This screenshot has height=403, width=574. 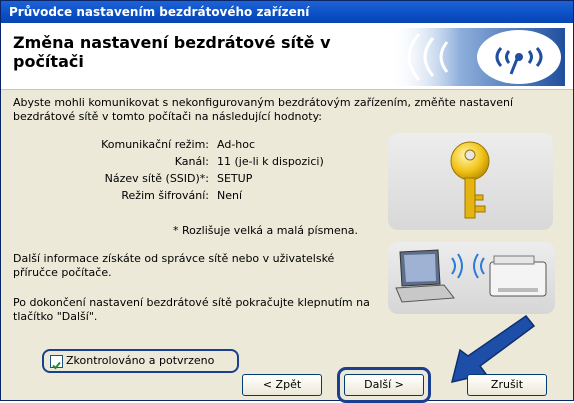 I want to click on setting-row-mode: Komunikační režim: Ad-hoc, so click(x=201, y=144).